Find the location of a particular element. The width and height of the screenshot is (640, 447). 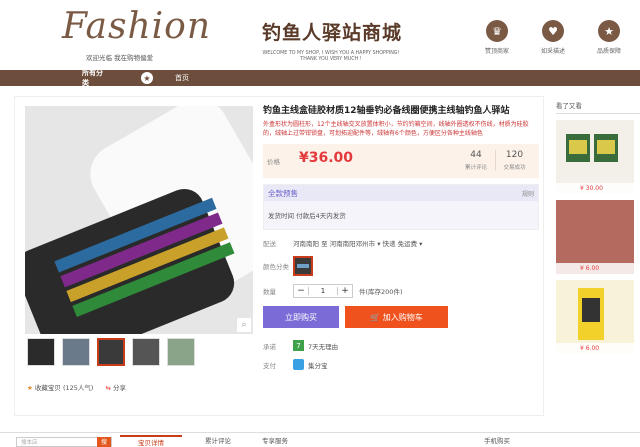

presale-box: 全款预售 规则 发货时间 付款后4天内发货 is located at coordinates (401, 207).